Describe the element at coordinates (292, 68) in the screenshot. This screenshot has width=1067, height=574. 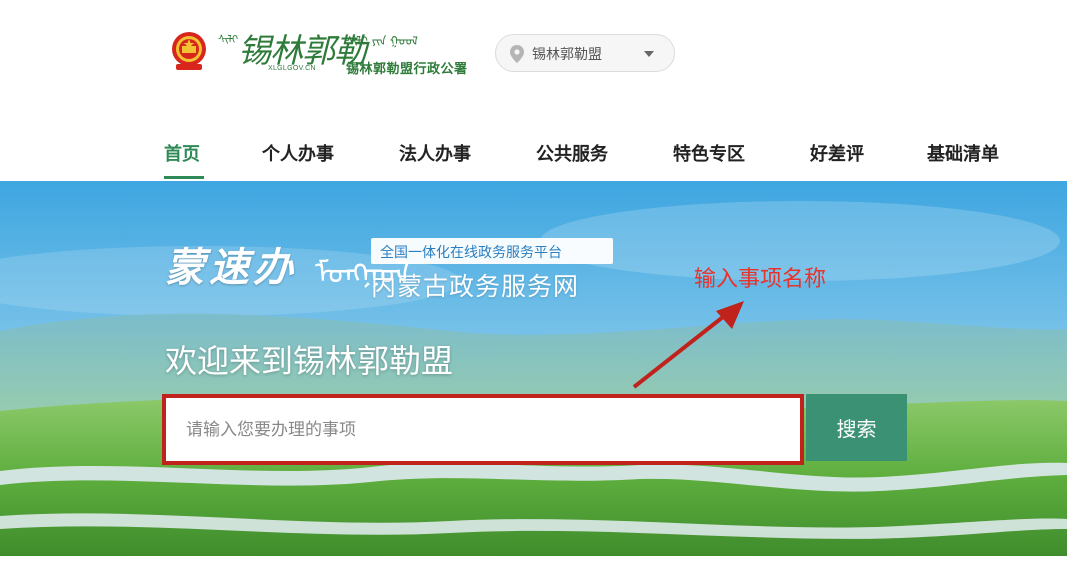
I see `logo-url: XLGLGOV.CN` at that location.